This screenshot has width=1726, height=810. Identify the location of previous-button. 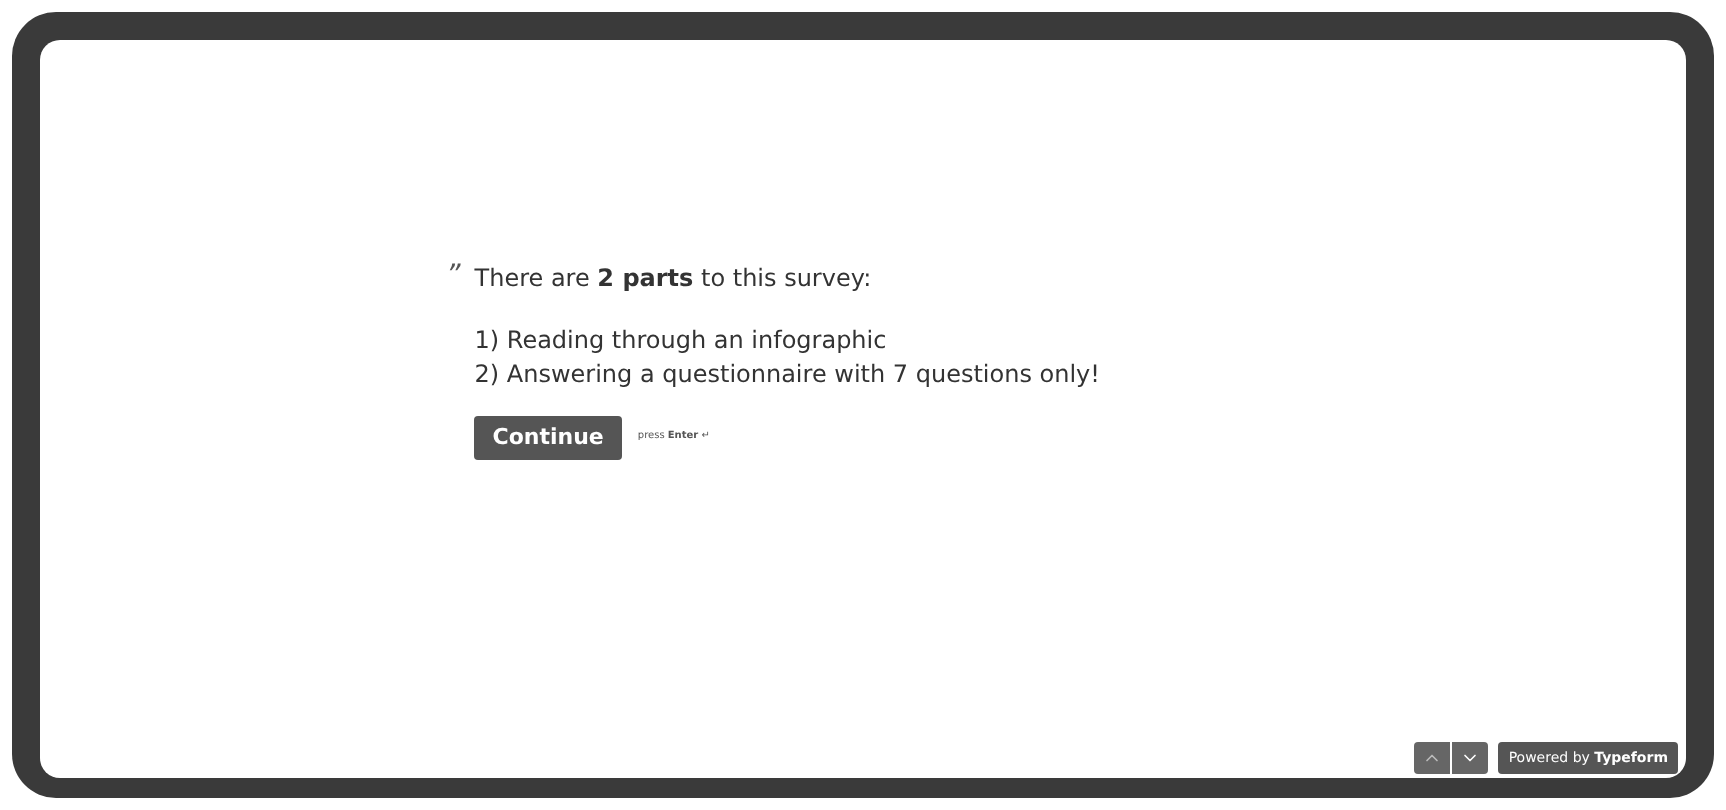
(1432, 758).